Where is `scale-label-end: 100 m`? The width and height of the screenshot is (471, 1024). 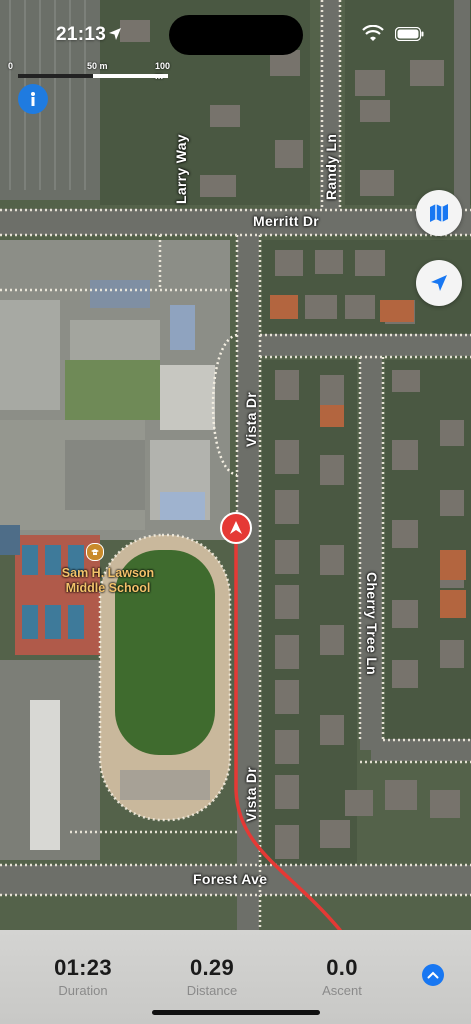 scale-label-end: 100 m is located at coordinates (163, 71).